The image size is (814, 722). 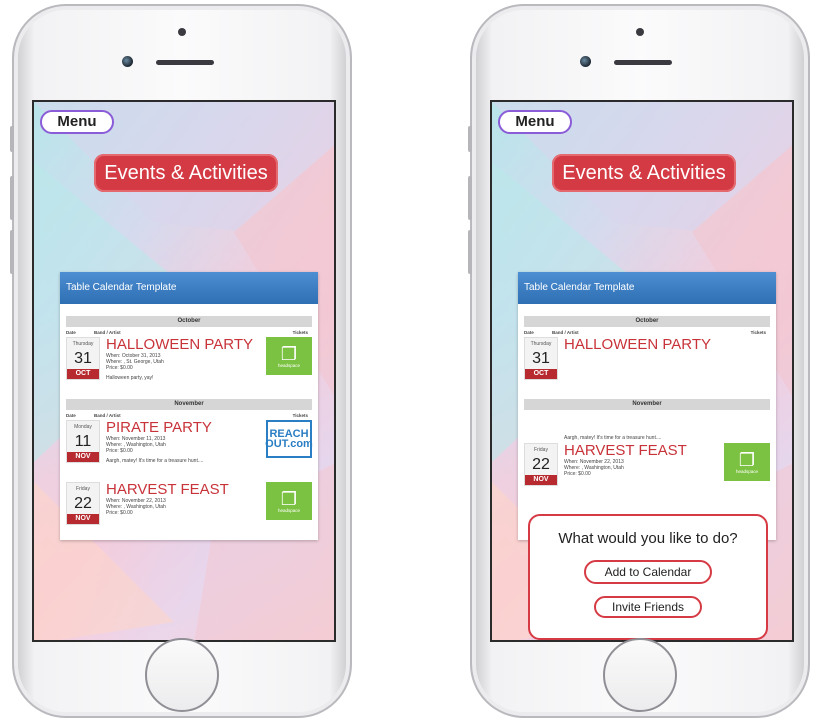 I want to click on event-name: PIRATE PARTY, so click(x=186, y=428).